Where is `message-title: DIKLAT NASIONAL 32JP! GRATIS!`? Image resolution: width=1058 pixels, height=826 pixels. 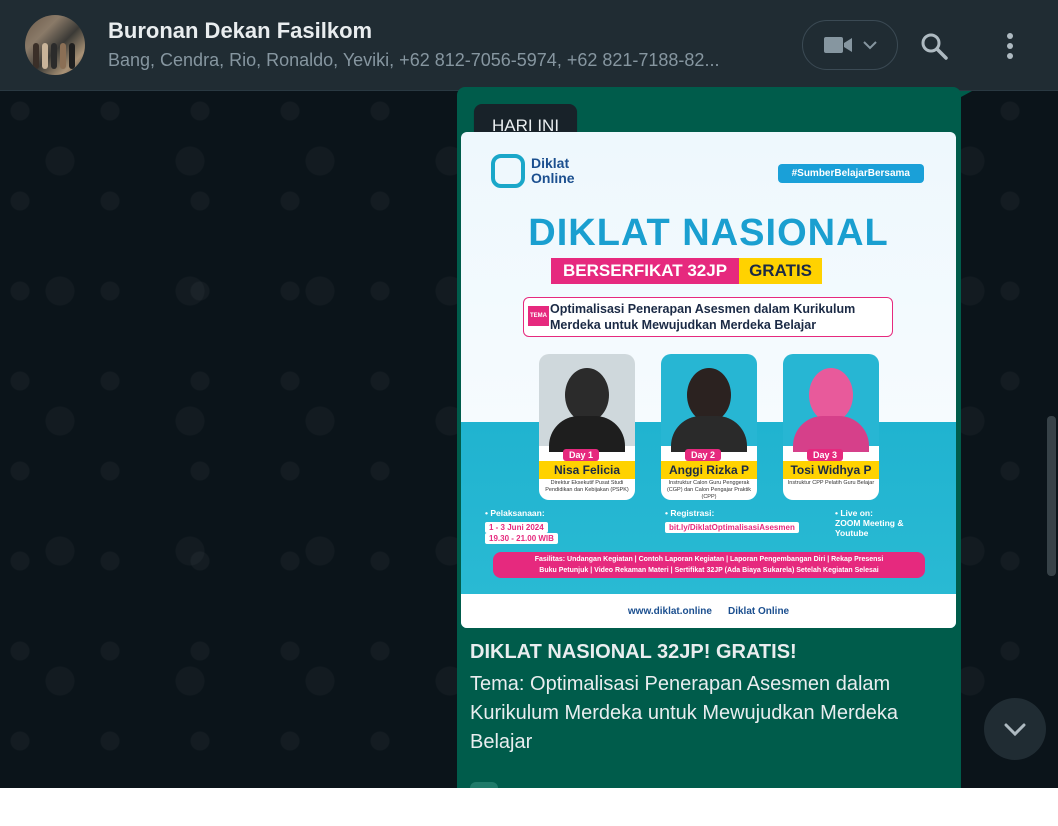
message-title: DIKLAT NASIONAL 32JP! GRATIS! is located at coordinates (633, 652).